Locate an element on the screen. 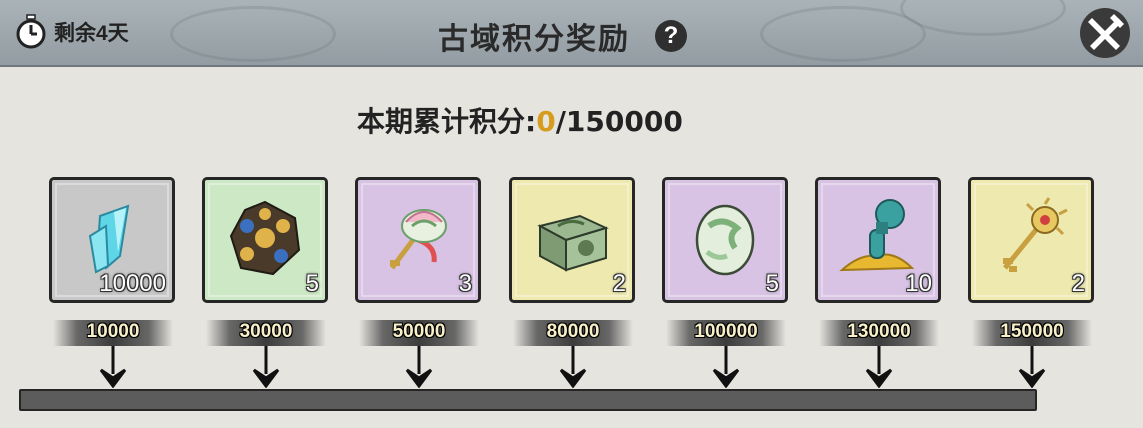 This screenshot has width=1143, height=428. milestone-label: 30000 is located at coordinates (266, 333).